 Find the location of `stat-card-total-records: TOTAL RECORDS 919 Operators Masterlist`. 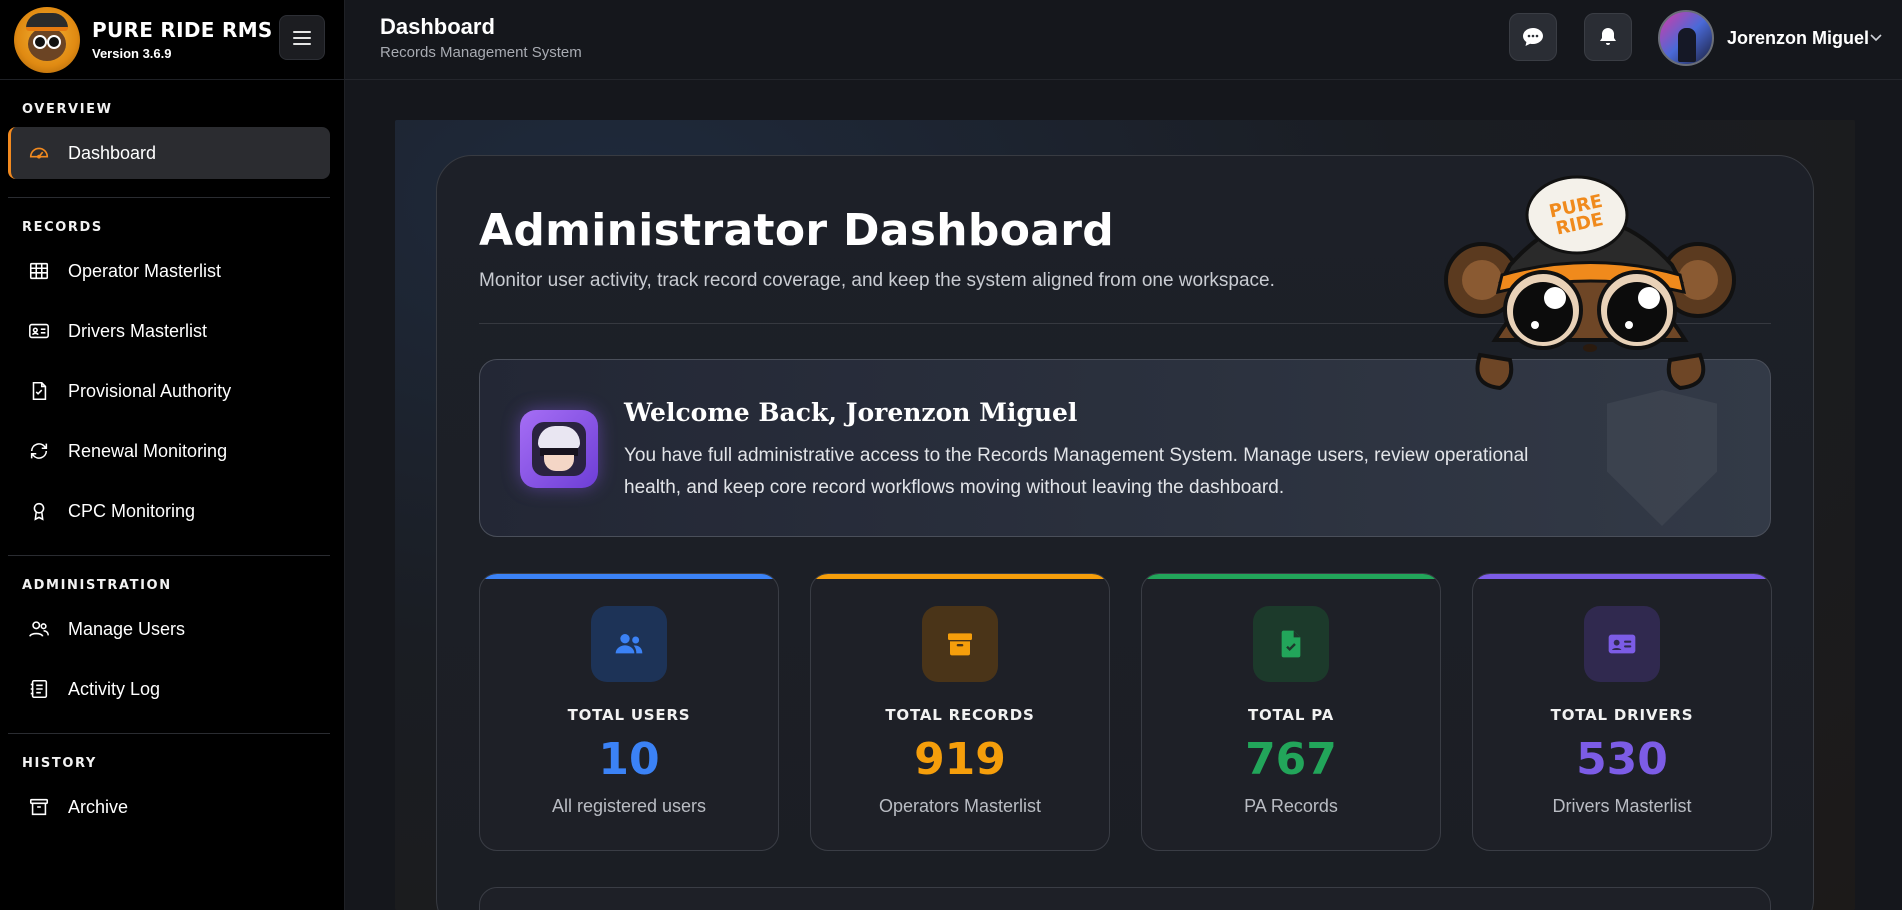

stat-card-total-records: TOTAL RECORDS 919 Operators Masterlist is located at coordinates (960, 712).